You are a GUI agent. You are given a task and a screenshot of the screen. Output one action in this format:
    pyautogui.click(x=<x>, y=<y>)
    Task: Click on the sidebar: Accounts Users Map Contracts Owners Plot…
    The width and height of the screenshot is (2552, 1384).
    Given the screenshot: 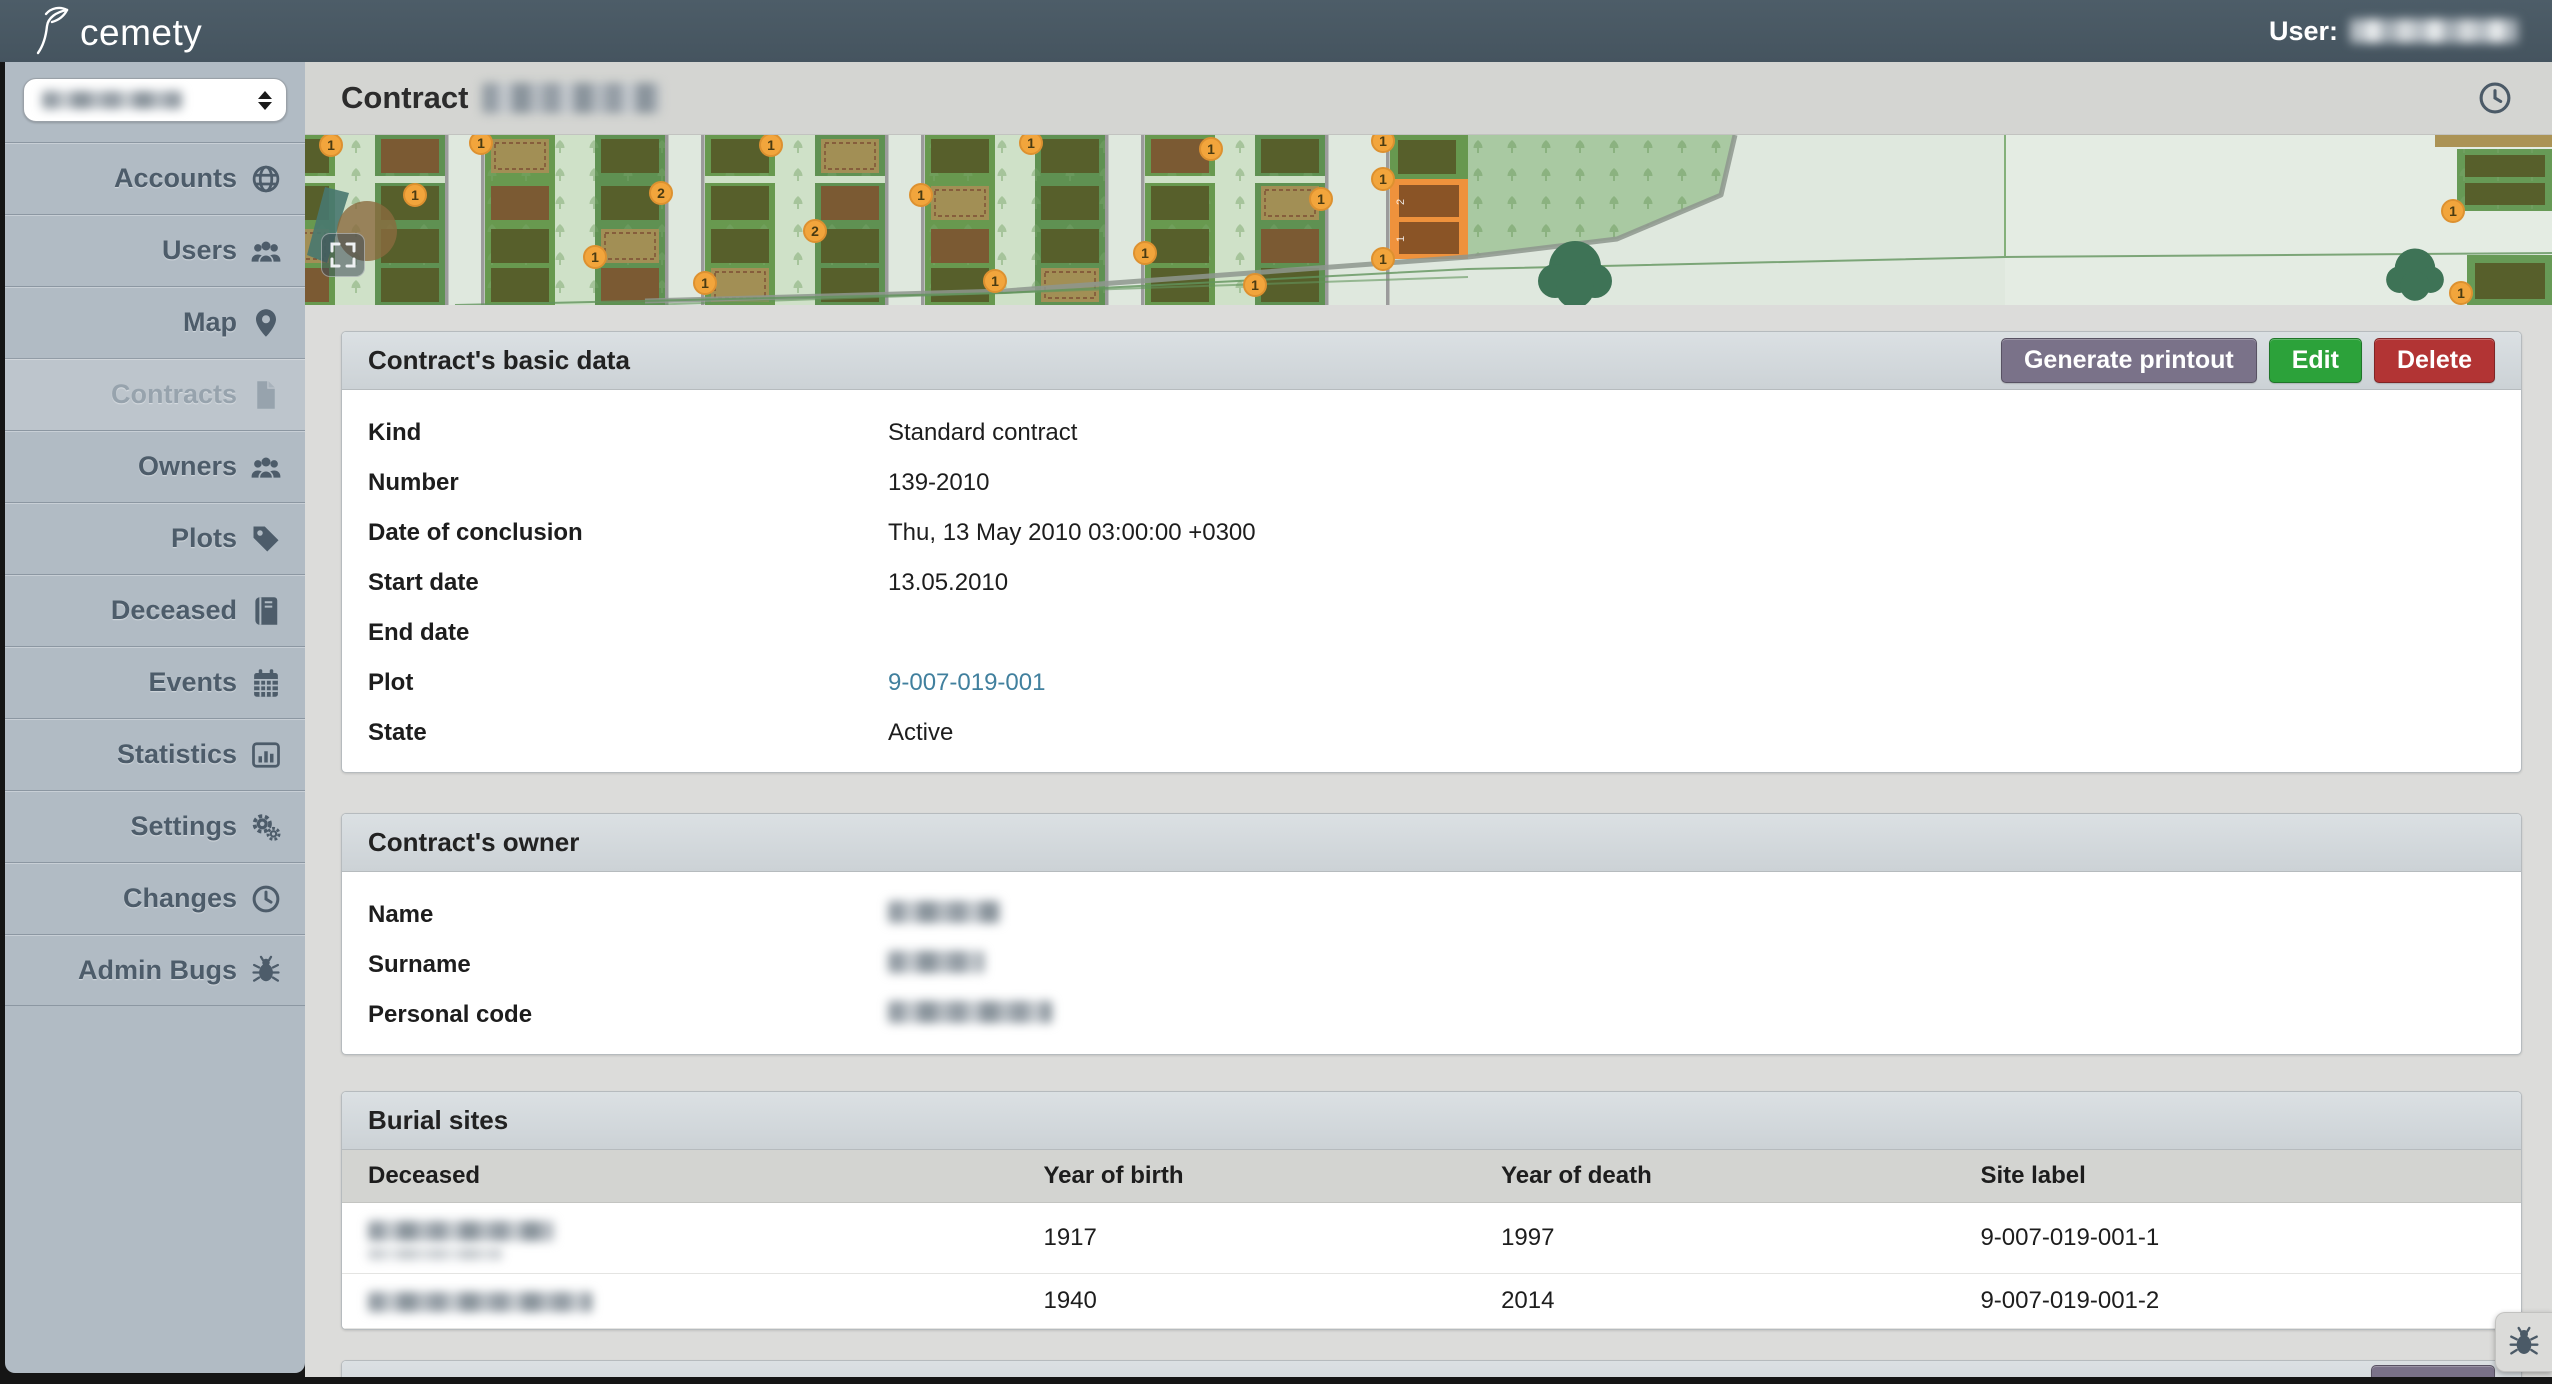 What is the action you would take?
    pyautogui.click(x=155, y=717)
    